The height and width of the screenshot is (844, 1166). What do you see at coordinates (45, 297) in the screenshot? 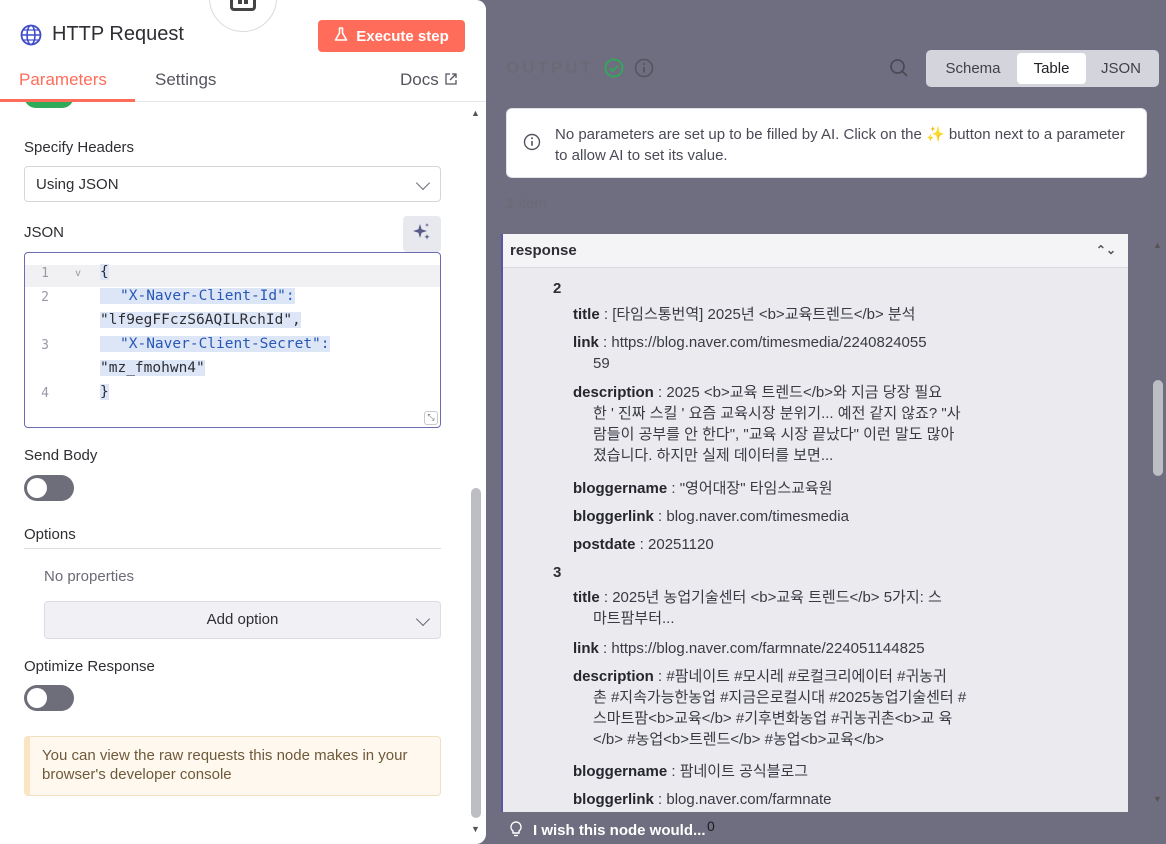
I see `line-number: 2` at bounding box center [45, 297].